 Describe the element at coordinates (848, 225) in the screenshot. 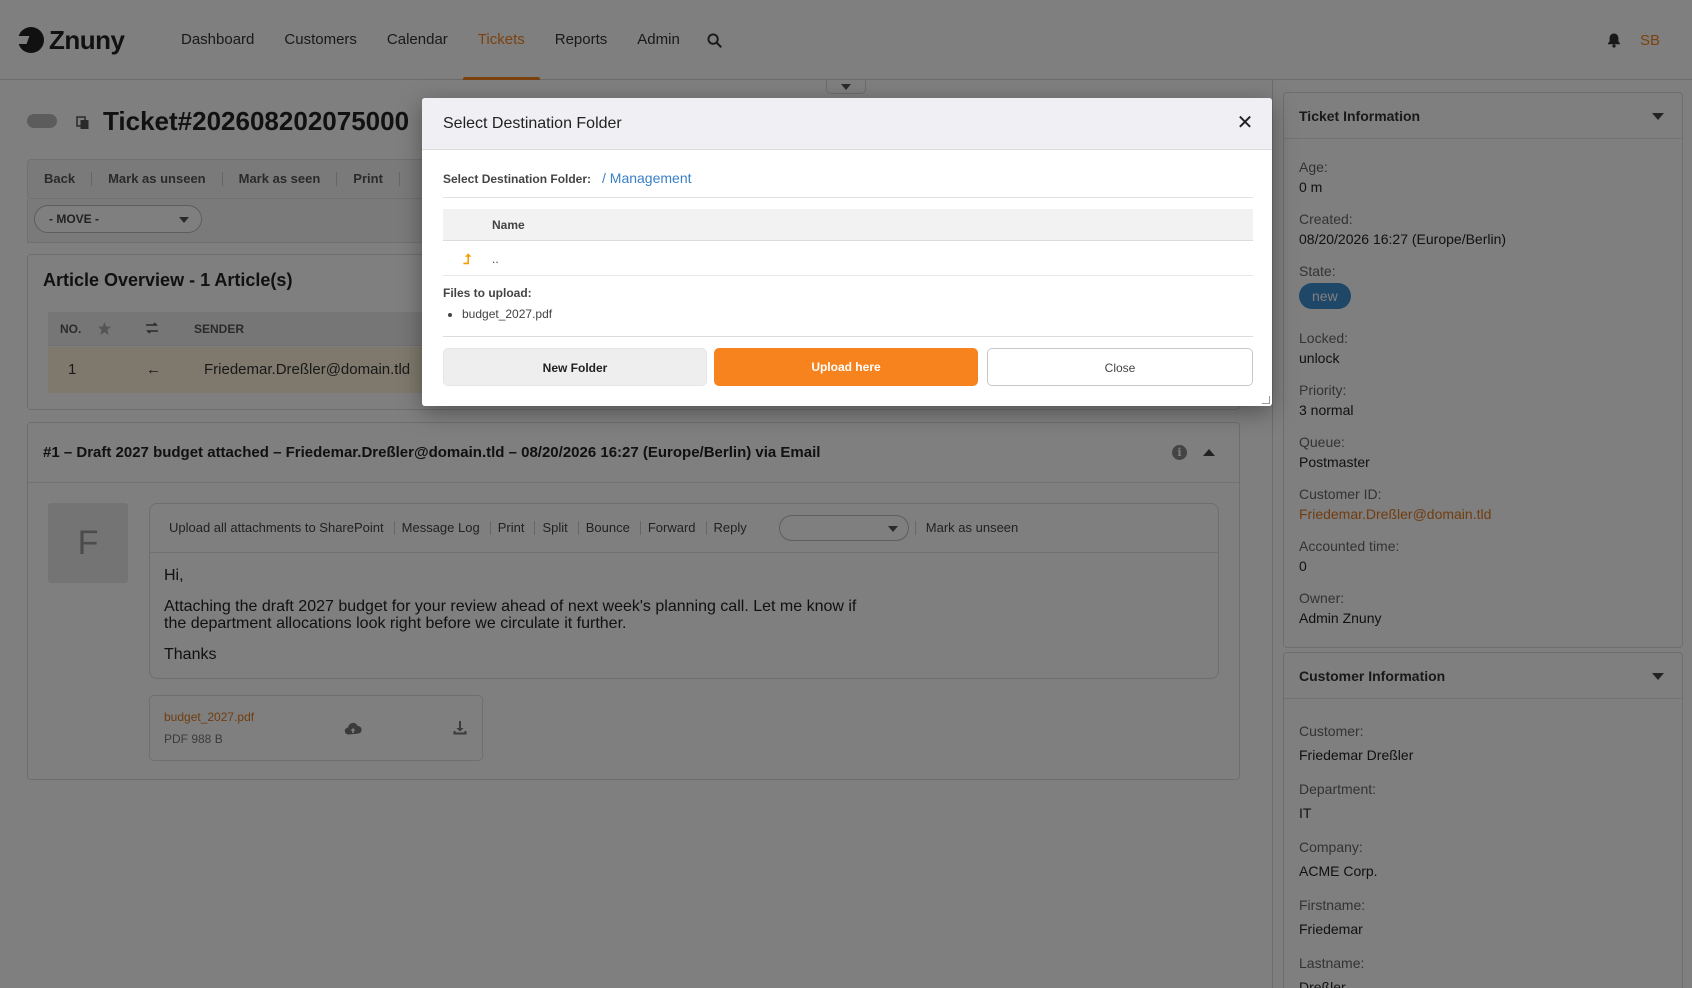

I see `folder-table-header: Name` at that location.